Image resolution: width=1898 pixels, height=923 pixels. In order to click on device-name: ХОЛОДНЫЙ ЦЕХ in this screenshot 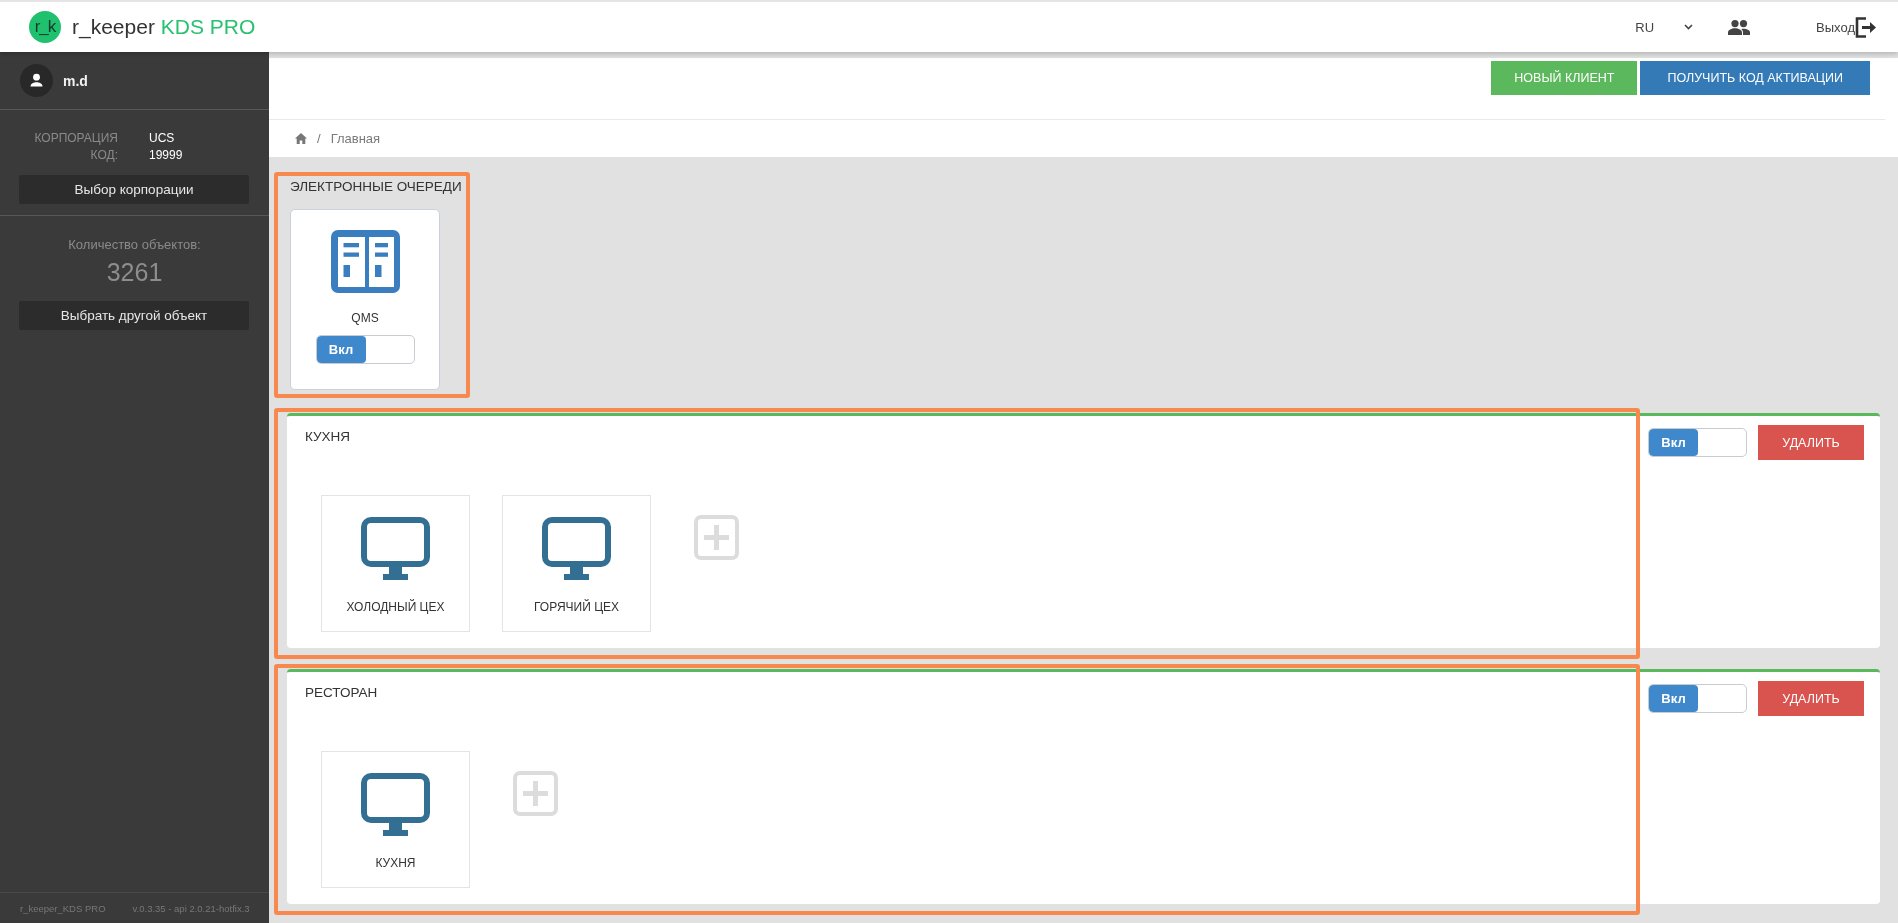, I will do `click(395, 607)`.